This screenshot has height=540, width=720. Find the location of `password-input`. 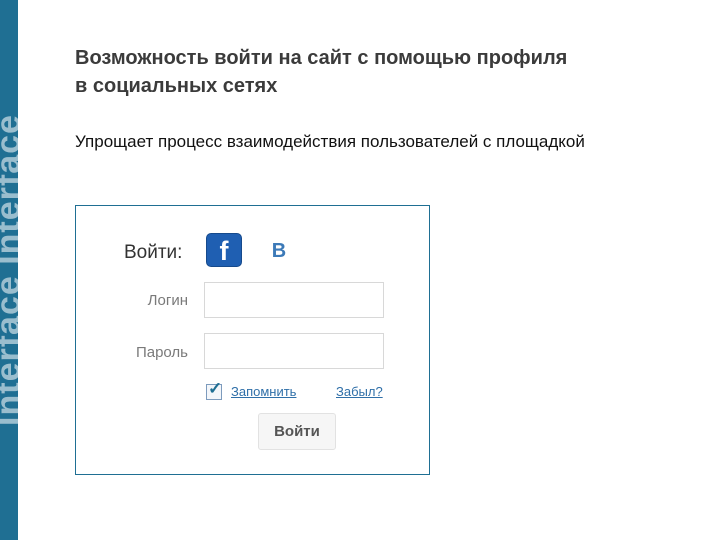

password-input is located at coordinates (294, 351).